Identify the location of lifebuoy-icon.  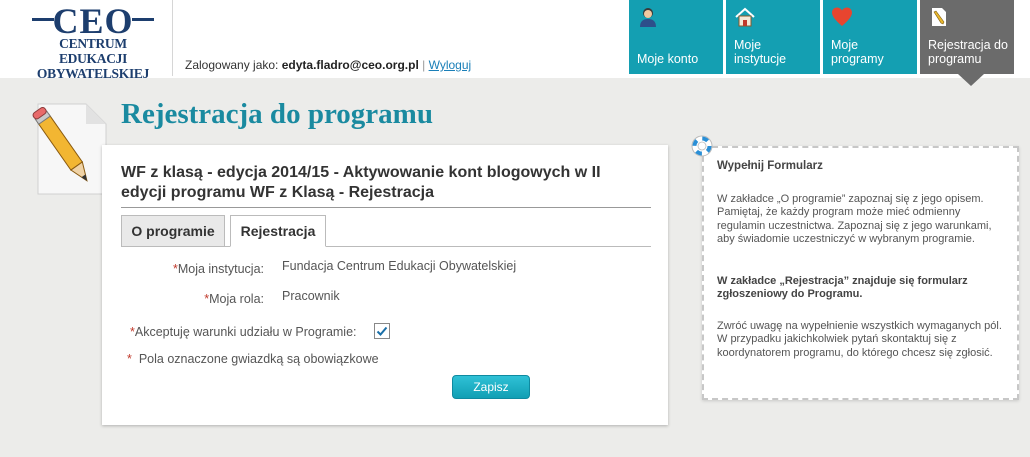
(702, 146).